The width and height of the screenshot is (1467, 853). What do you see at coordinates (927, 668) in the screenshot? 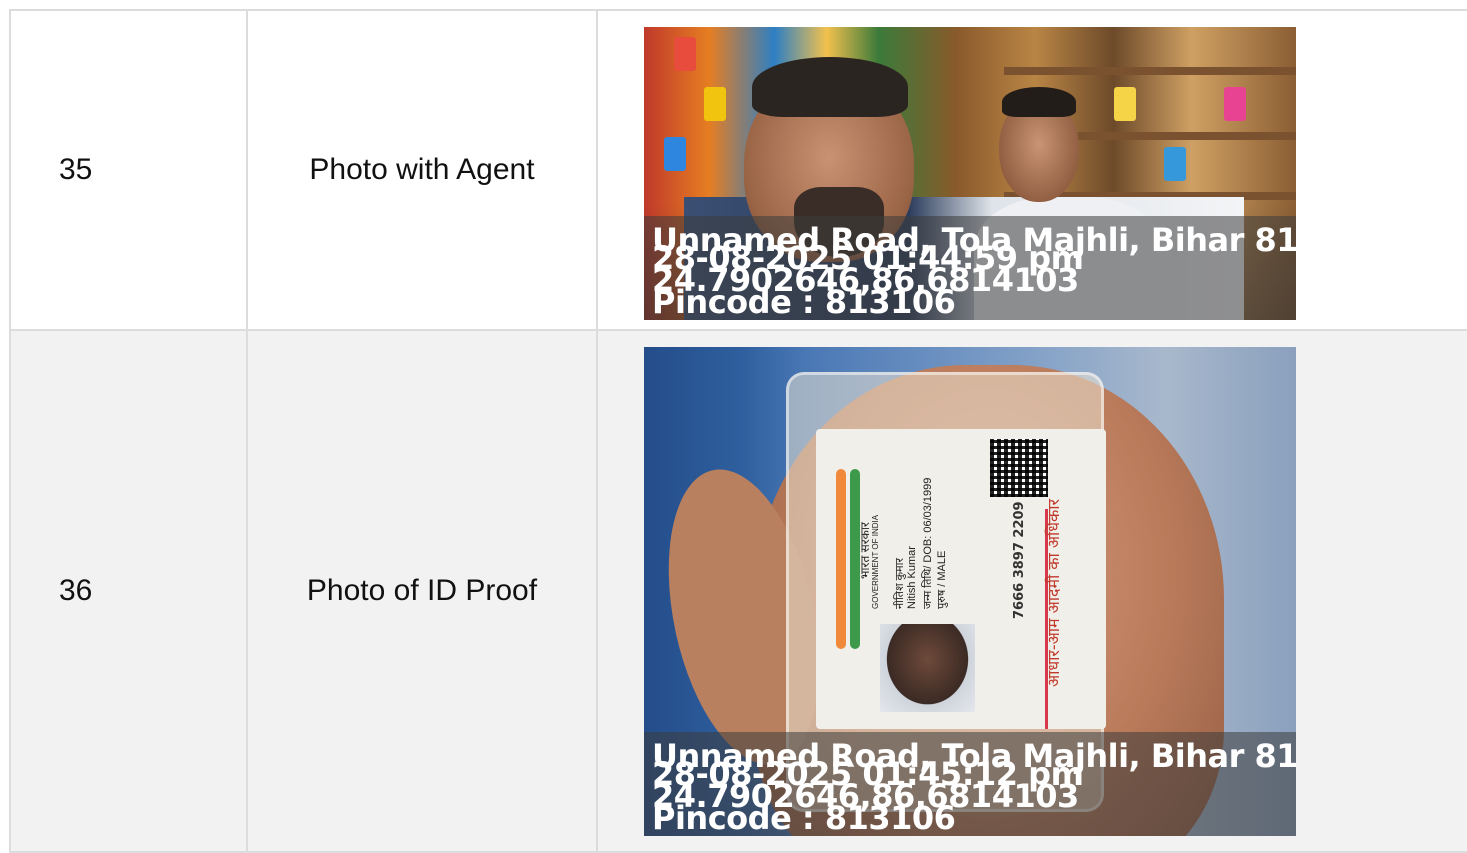
I see `card-holder-photo` at bounding box center [927, 668].